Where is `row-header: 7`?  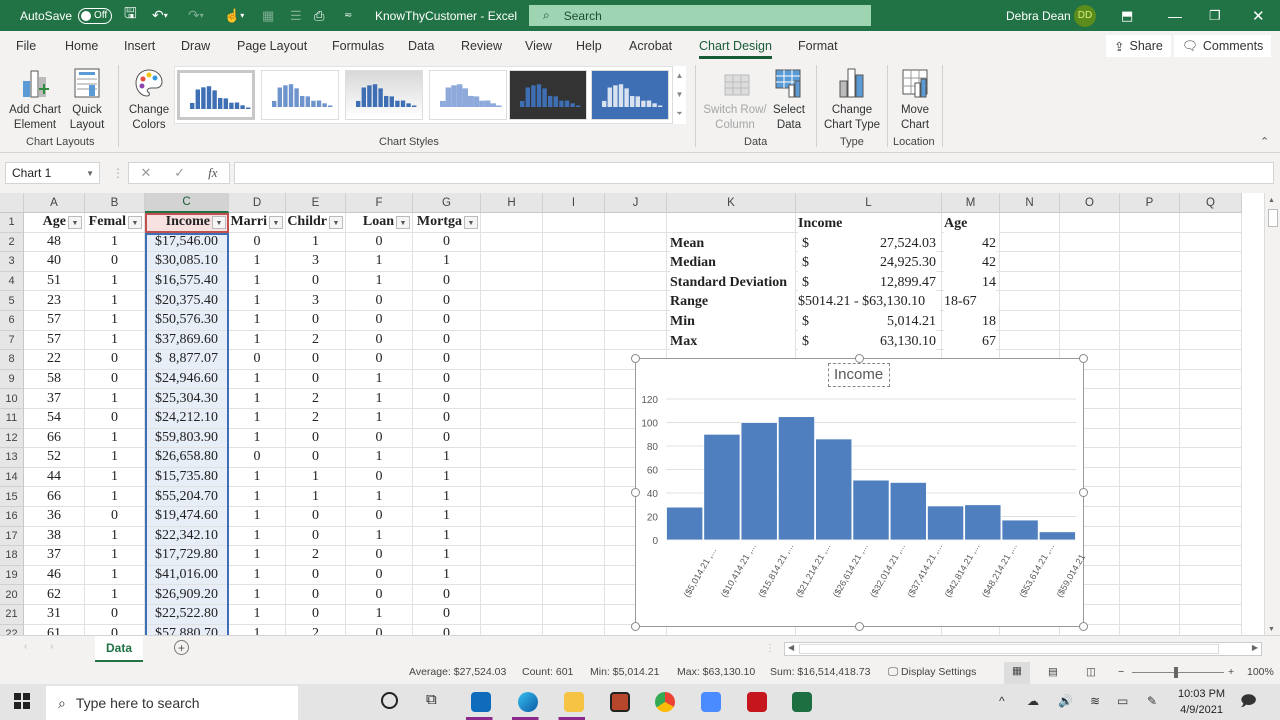
row-header: 7 is located at coordinates (12, 340).